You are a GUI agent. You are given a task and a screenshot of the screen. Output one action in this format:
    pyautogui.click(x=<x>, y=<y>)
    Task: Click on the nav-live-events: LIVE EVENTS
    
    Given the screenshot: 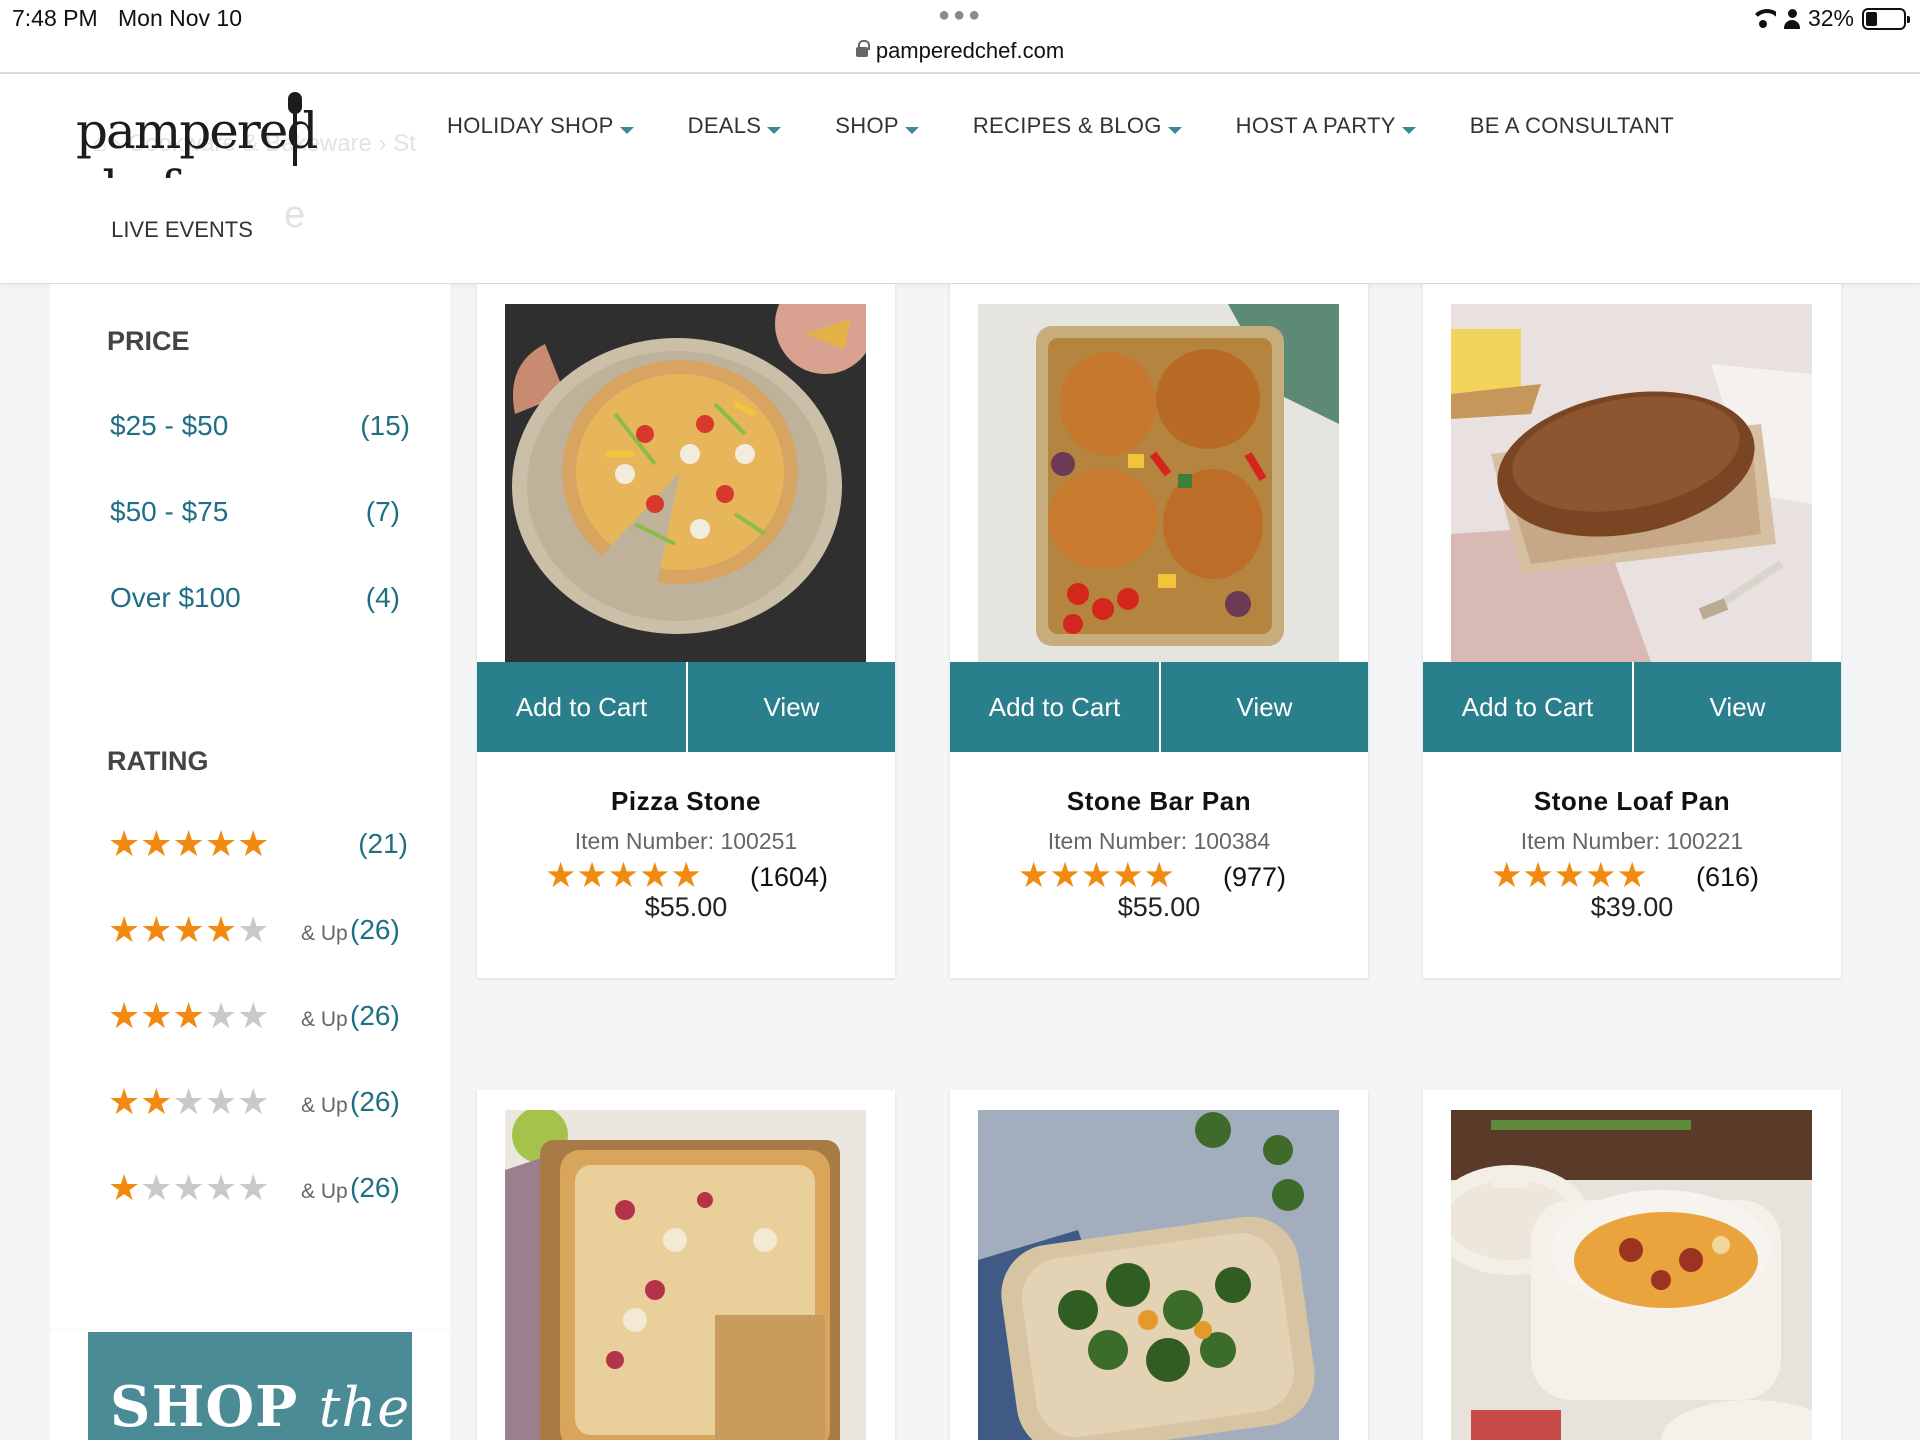 What is the action you would take?
    pyautogui.click(x=182, y=230)
    